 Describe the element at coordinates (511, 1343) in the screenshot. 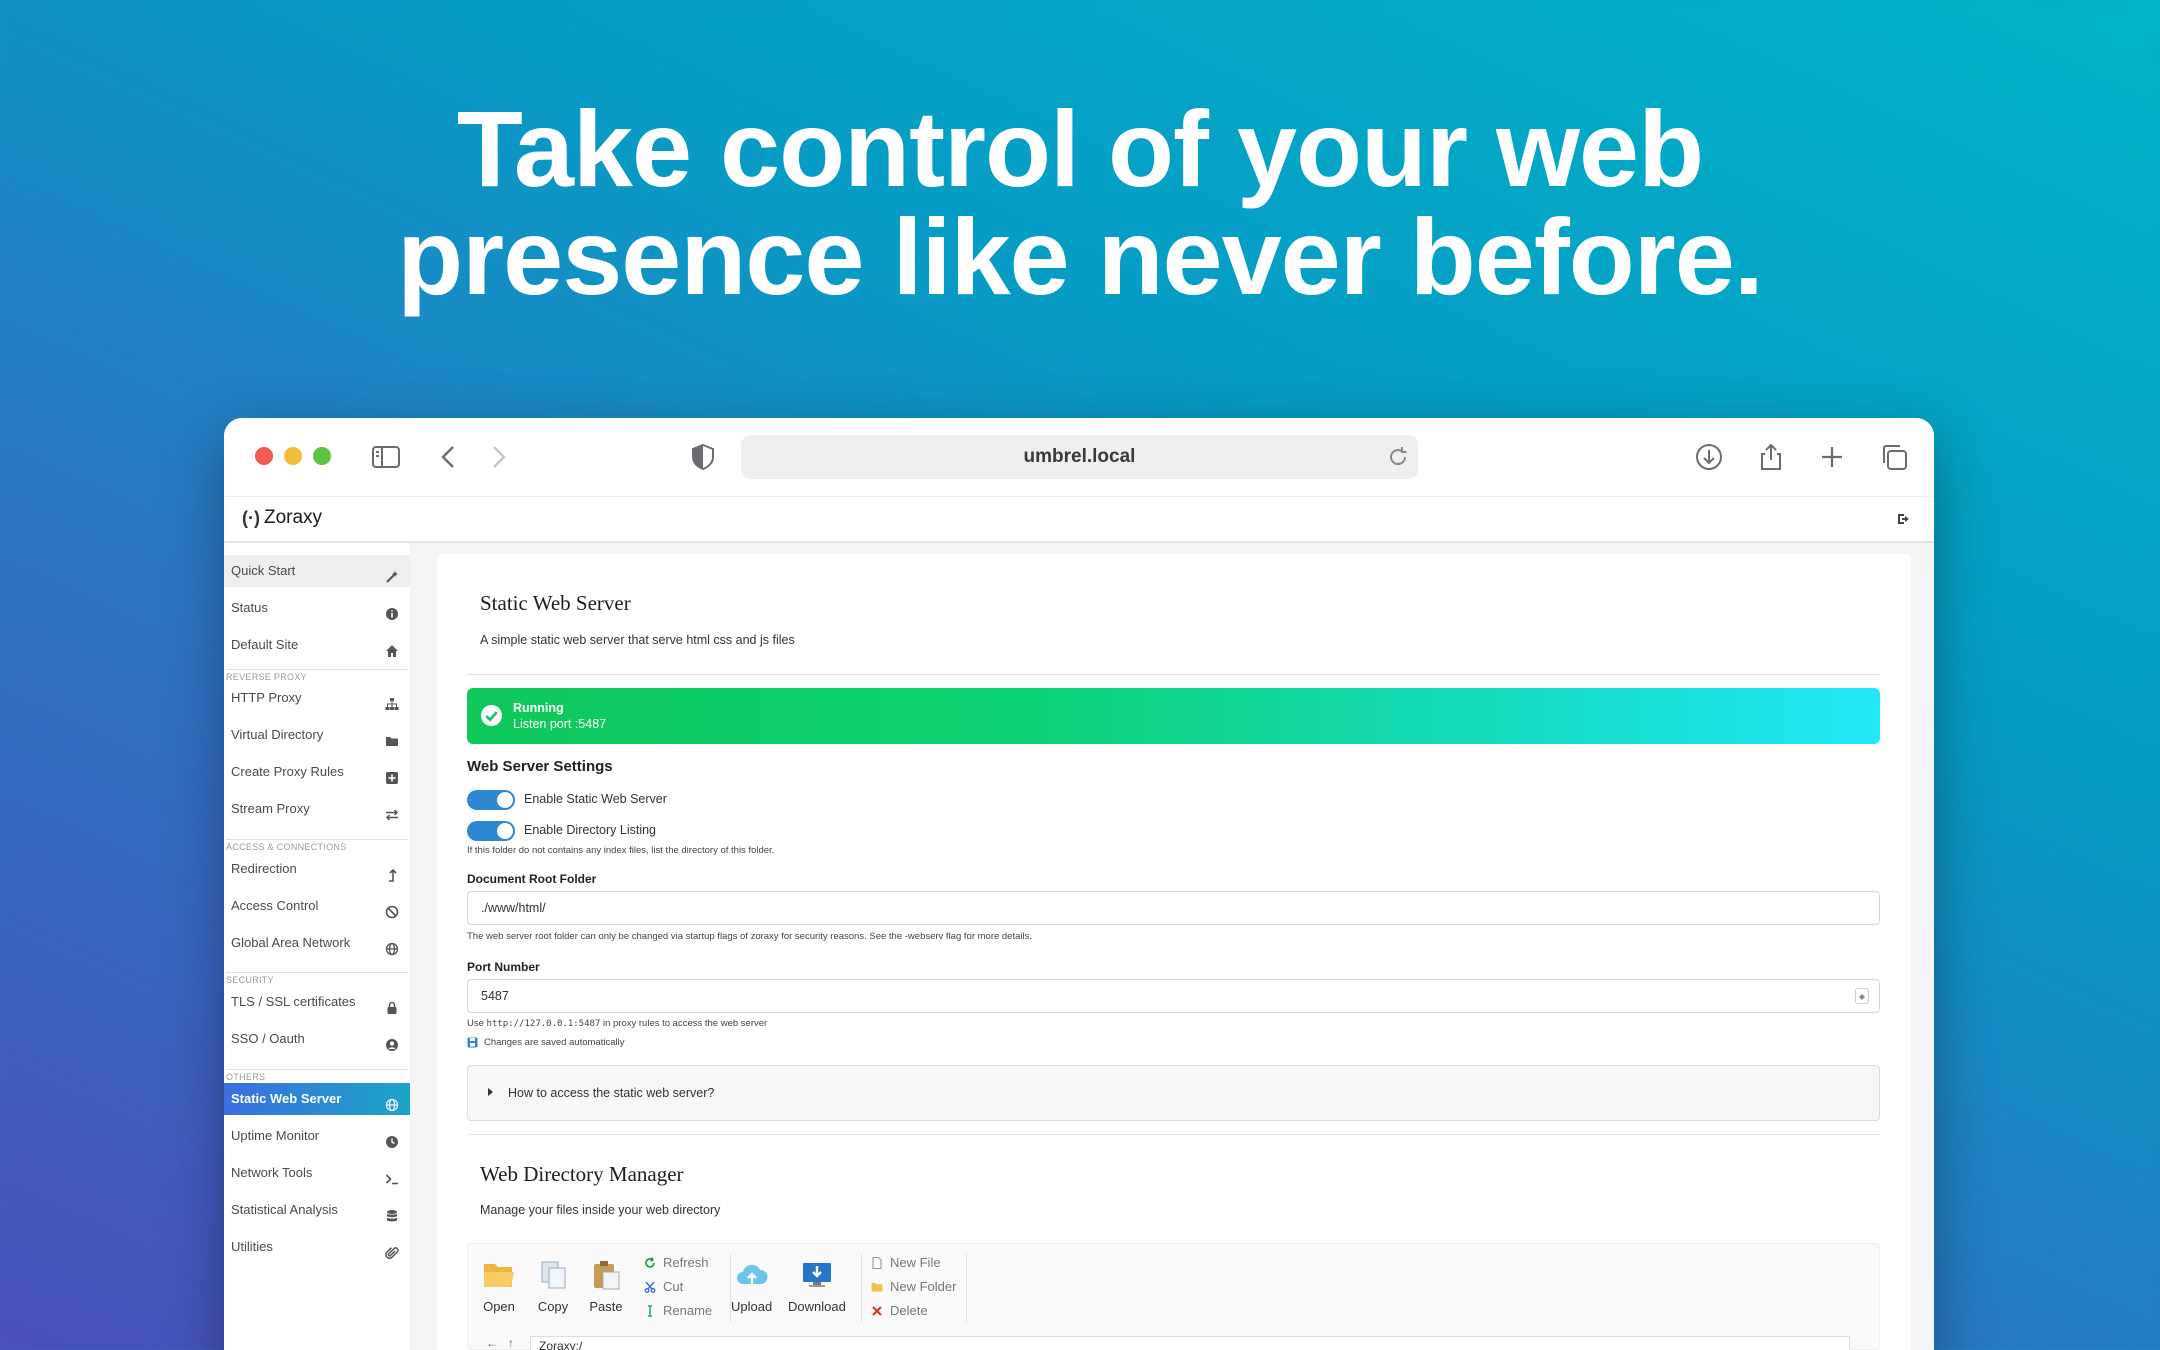

I see `up-icon: ↑` at that location.